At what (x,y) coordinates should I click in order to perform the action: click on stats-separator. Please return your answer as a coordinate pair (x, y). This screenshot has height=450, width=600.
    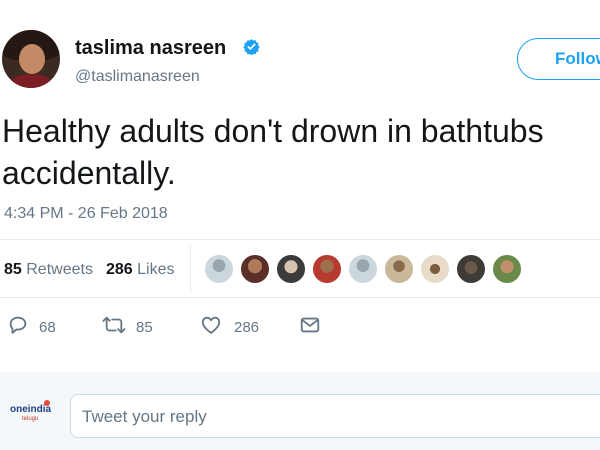
    Looking at the image, I should click on (190, 269).